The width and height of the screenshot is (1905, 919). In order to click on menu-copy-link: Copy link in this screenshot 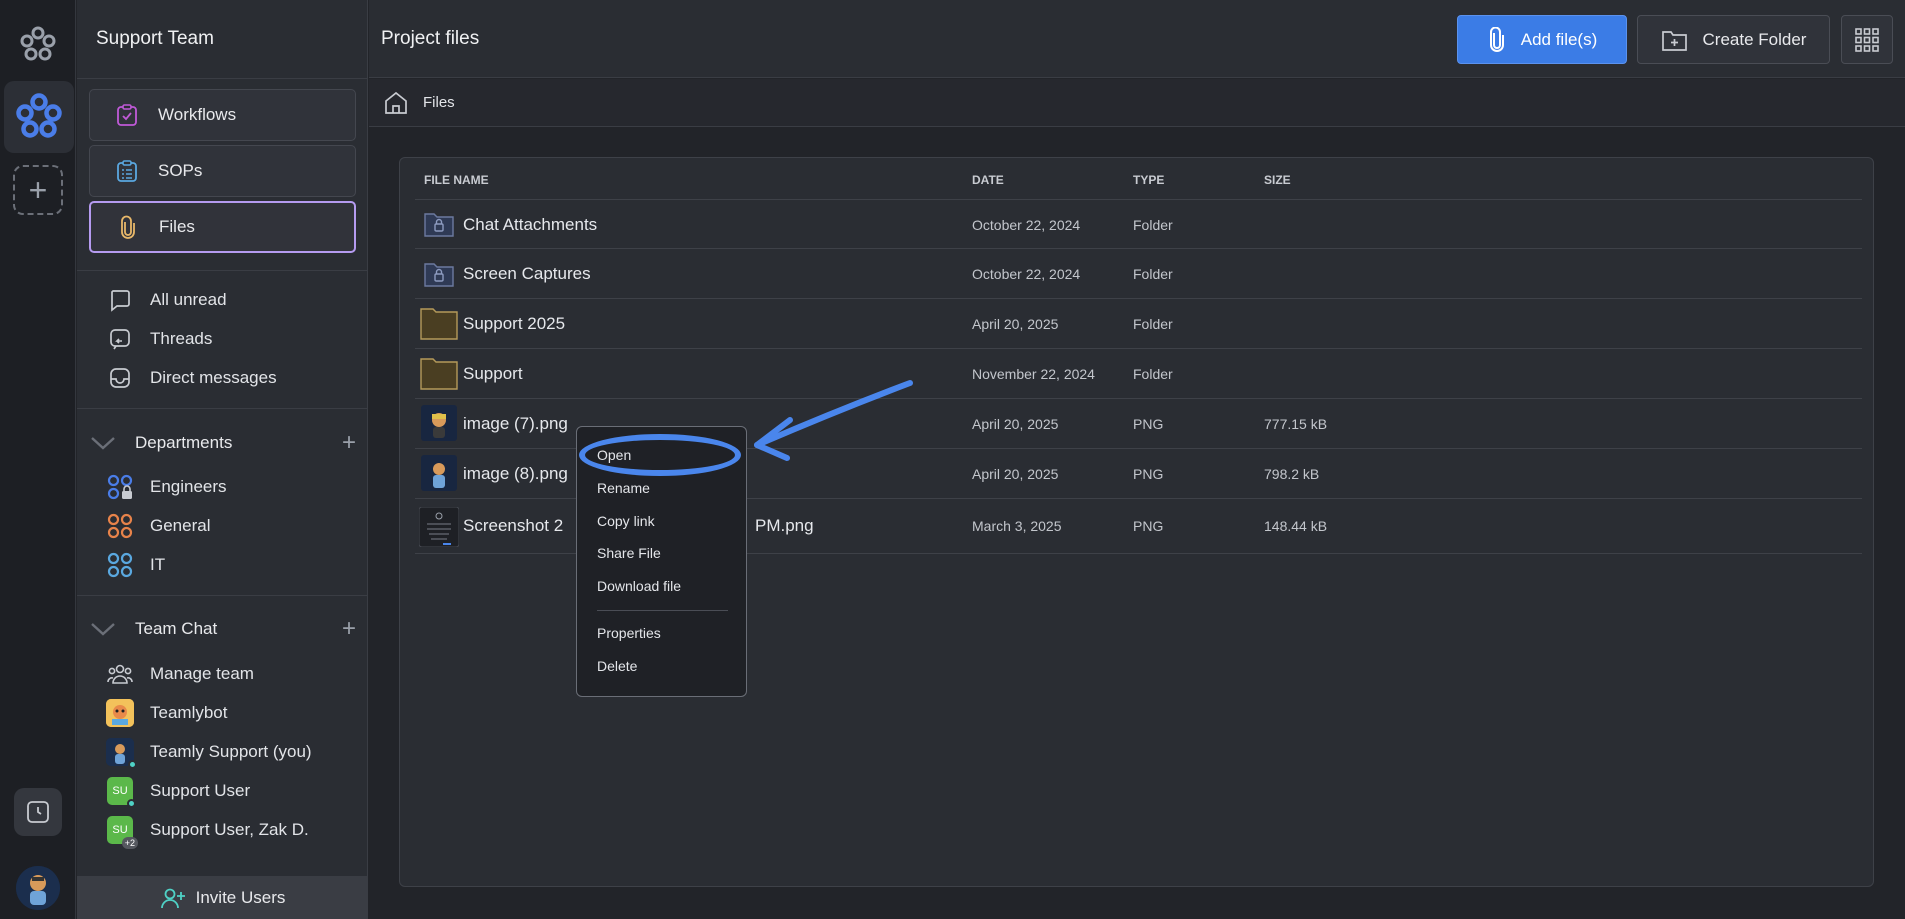, I will do `click(626, 521)`.